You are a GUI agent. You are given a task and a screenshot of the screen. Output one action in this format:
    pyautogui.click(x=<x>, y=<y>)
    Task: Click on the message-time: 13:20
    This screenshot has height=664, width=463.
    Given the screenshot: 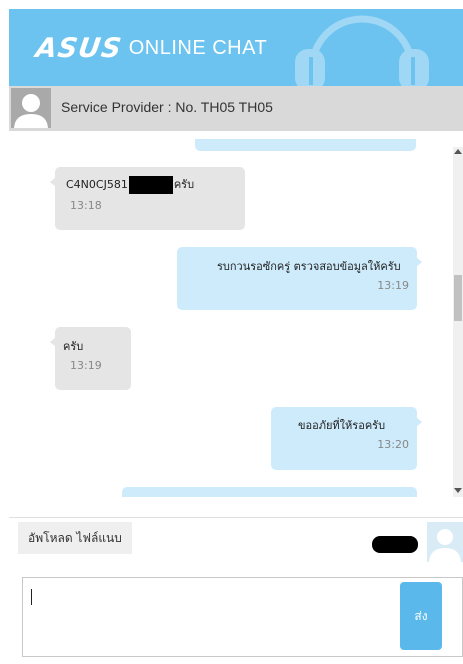 What is the action you would take?
    pyautogui.click(x=393, y=444)
    